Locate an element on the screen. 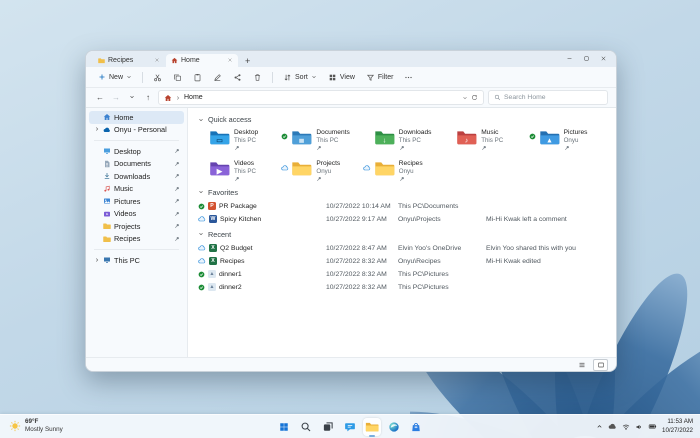 This screenshot has height=438, width=700. breadcrumb: Home is located at coordinates (193, 97).